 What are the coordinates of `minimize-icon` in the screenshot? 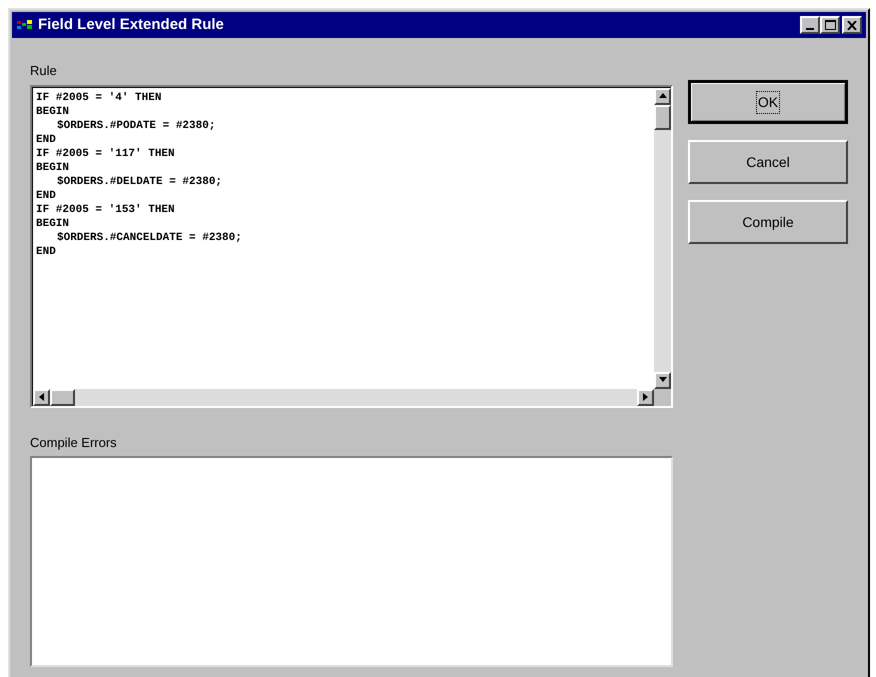 It's located at (810, 29).